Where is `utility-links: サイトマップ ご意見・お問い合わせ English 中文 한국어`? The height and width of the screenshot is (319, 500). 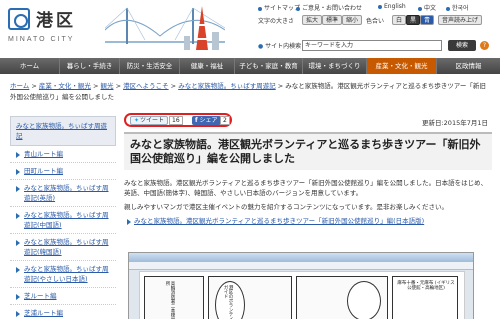 utility-links: サイトマップ ご意見・お問い合わせ English 中文 한국어 is located at coordinates (378, 8).